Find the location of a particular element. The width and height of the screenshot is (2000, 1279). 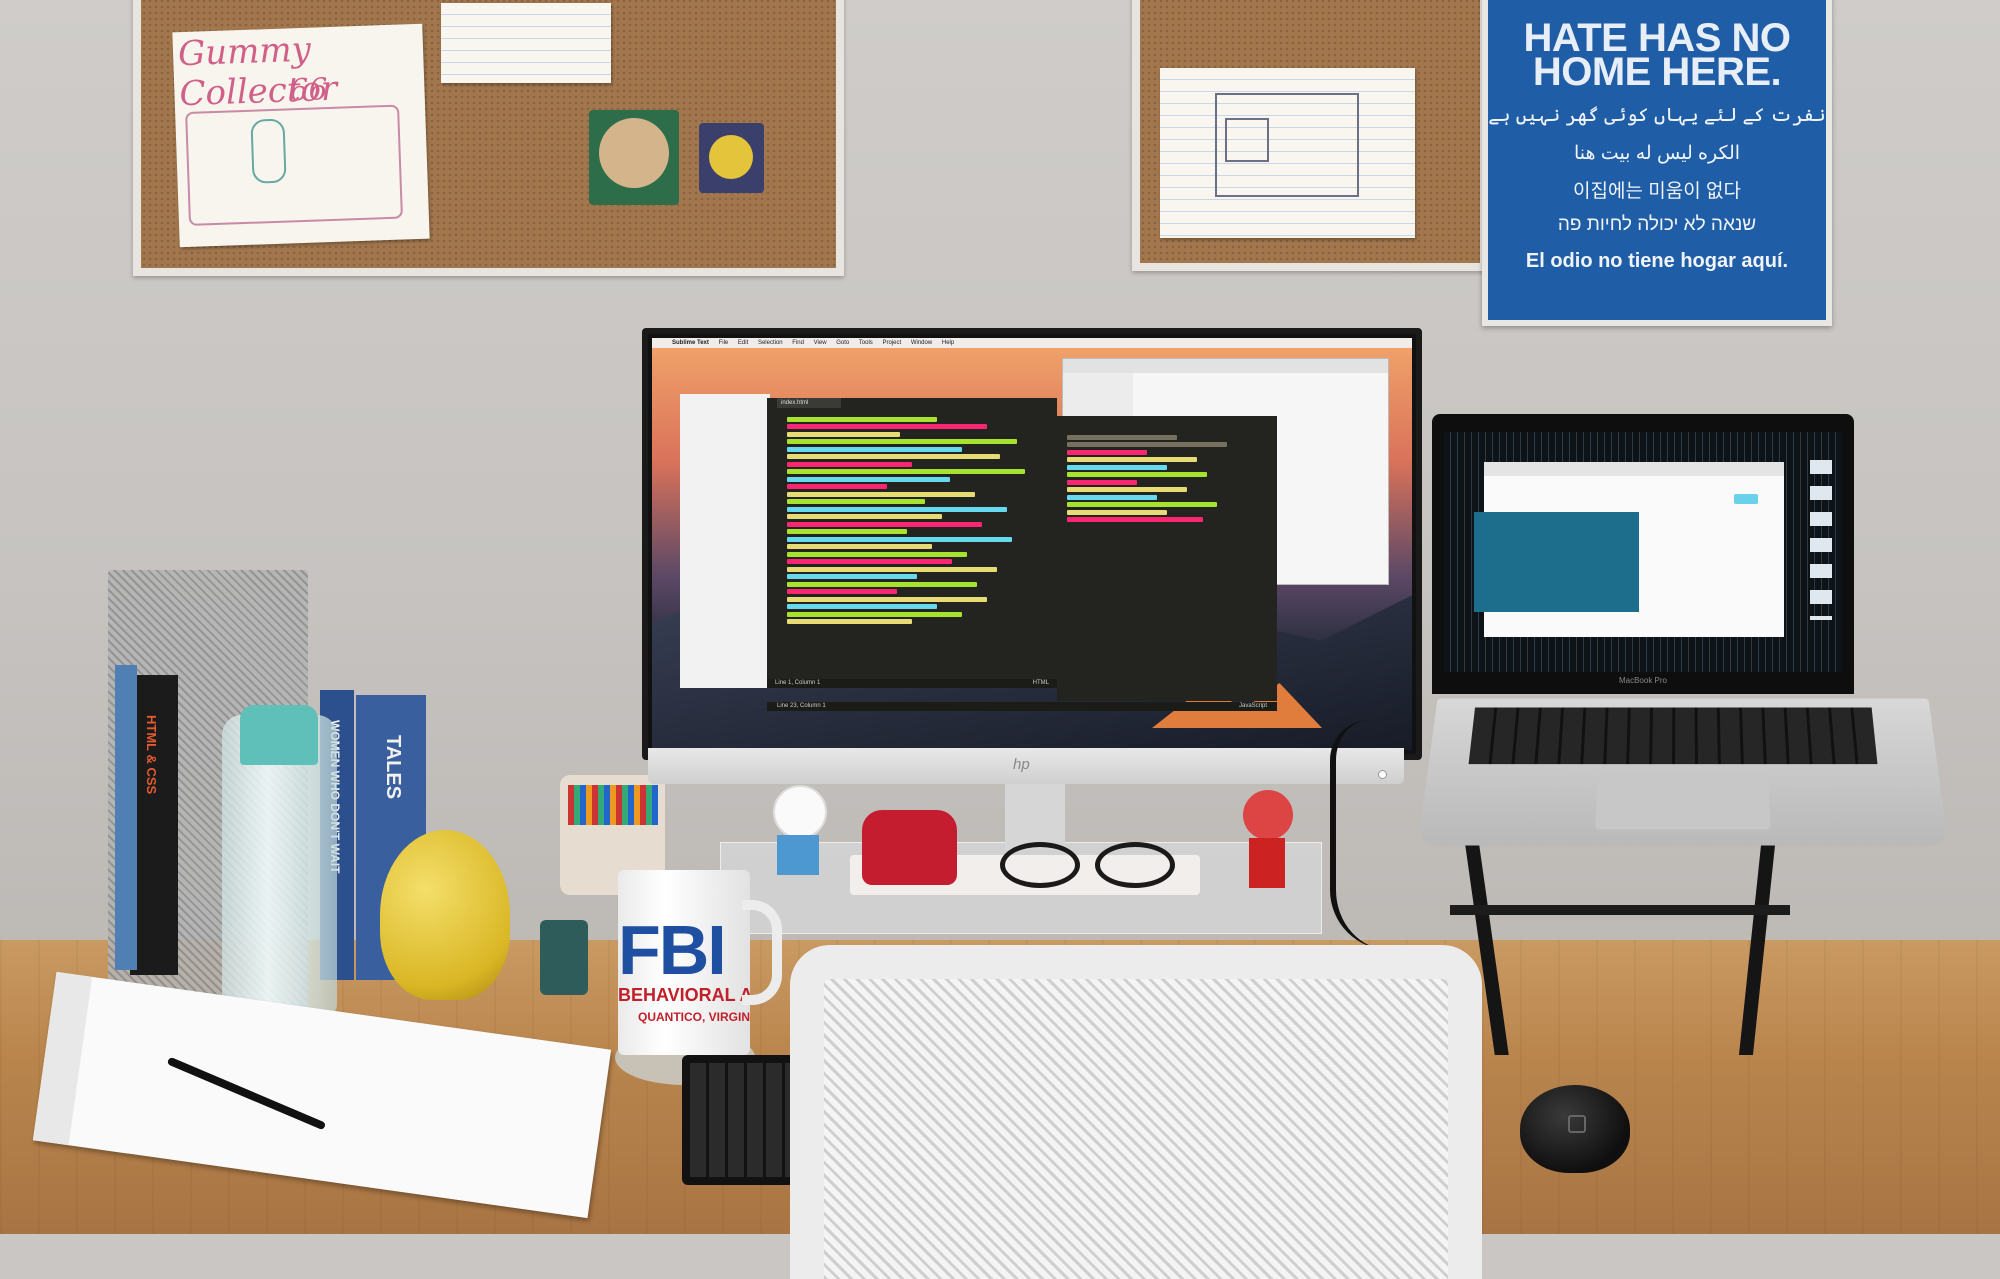

menu-find: Find is located at coordinates (798, 343).